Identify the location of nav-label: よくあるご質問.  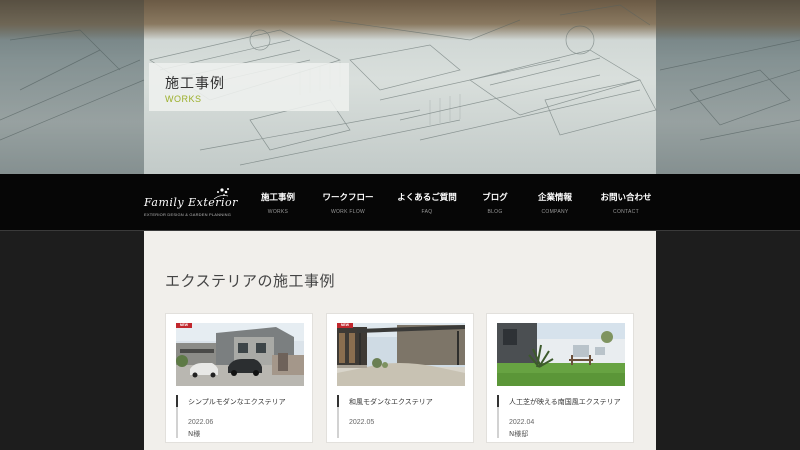
(427, 198).